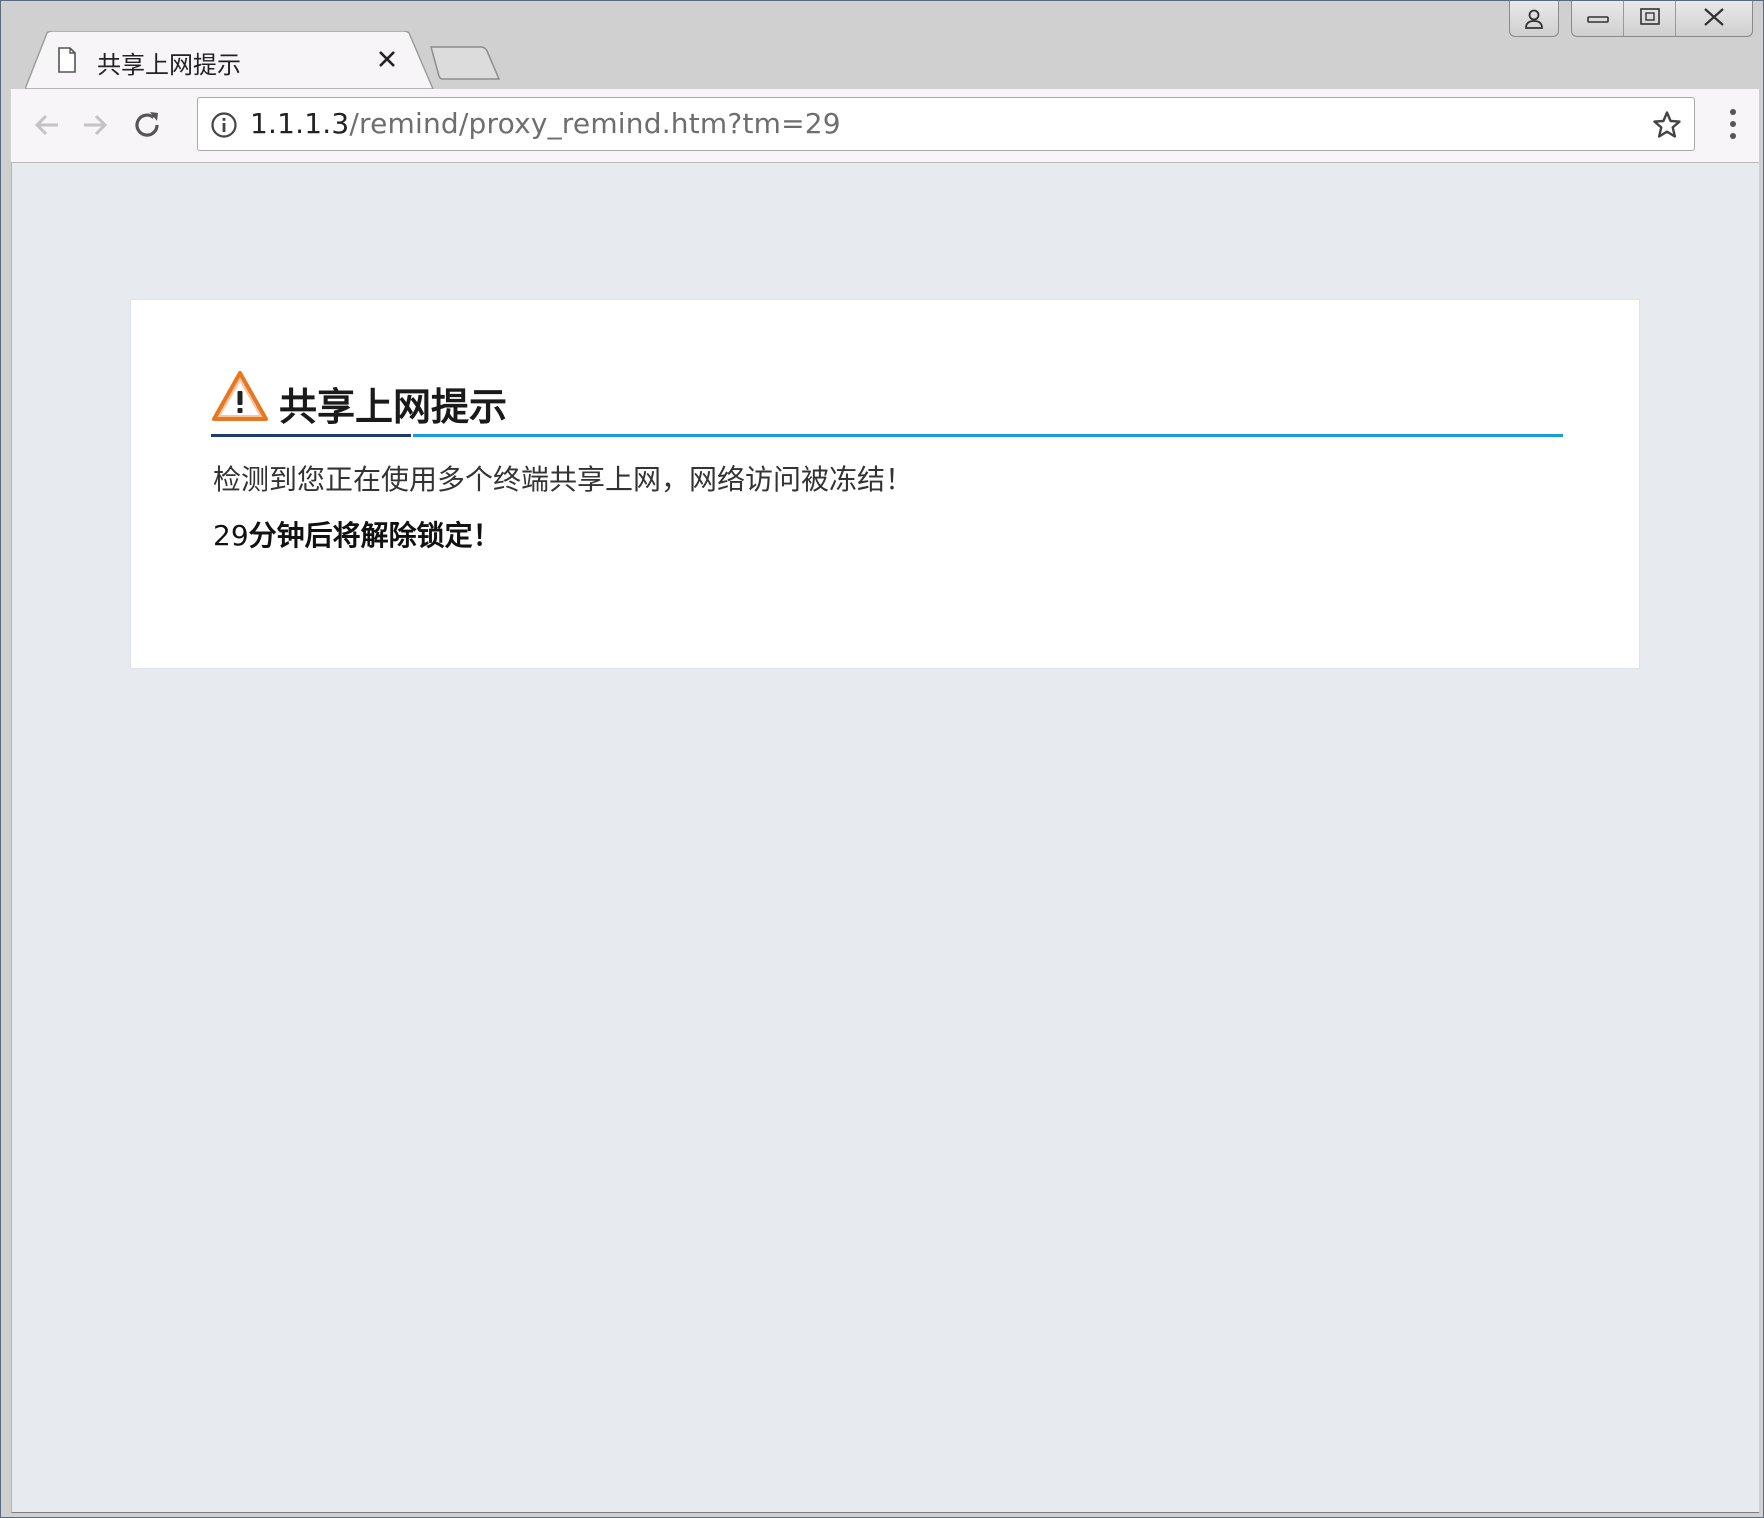 The height and width of the screenshot is (1518, 1764). I want to click on reload-icon, so click(147, 127).